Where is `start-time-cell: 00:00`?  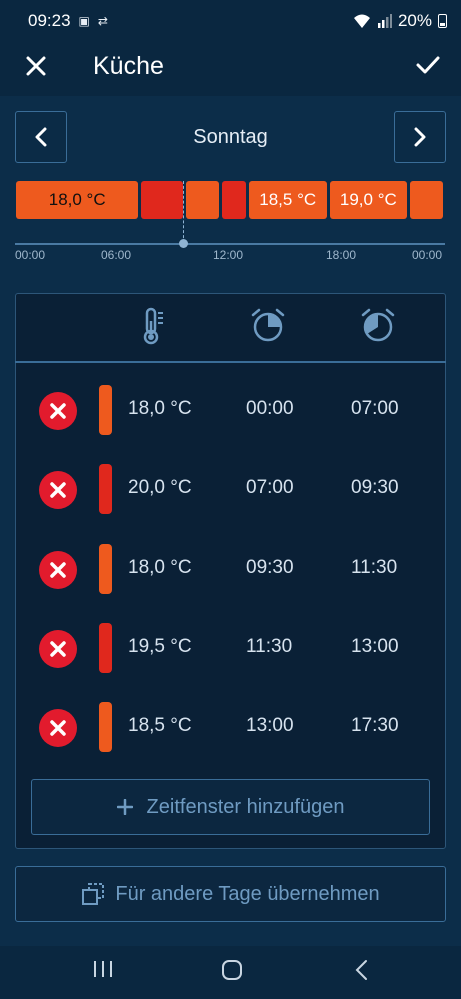 start-time-cell: 00:00 is located at coordinates (270, 409).